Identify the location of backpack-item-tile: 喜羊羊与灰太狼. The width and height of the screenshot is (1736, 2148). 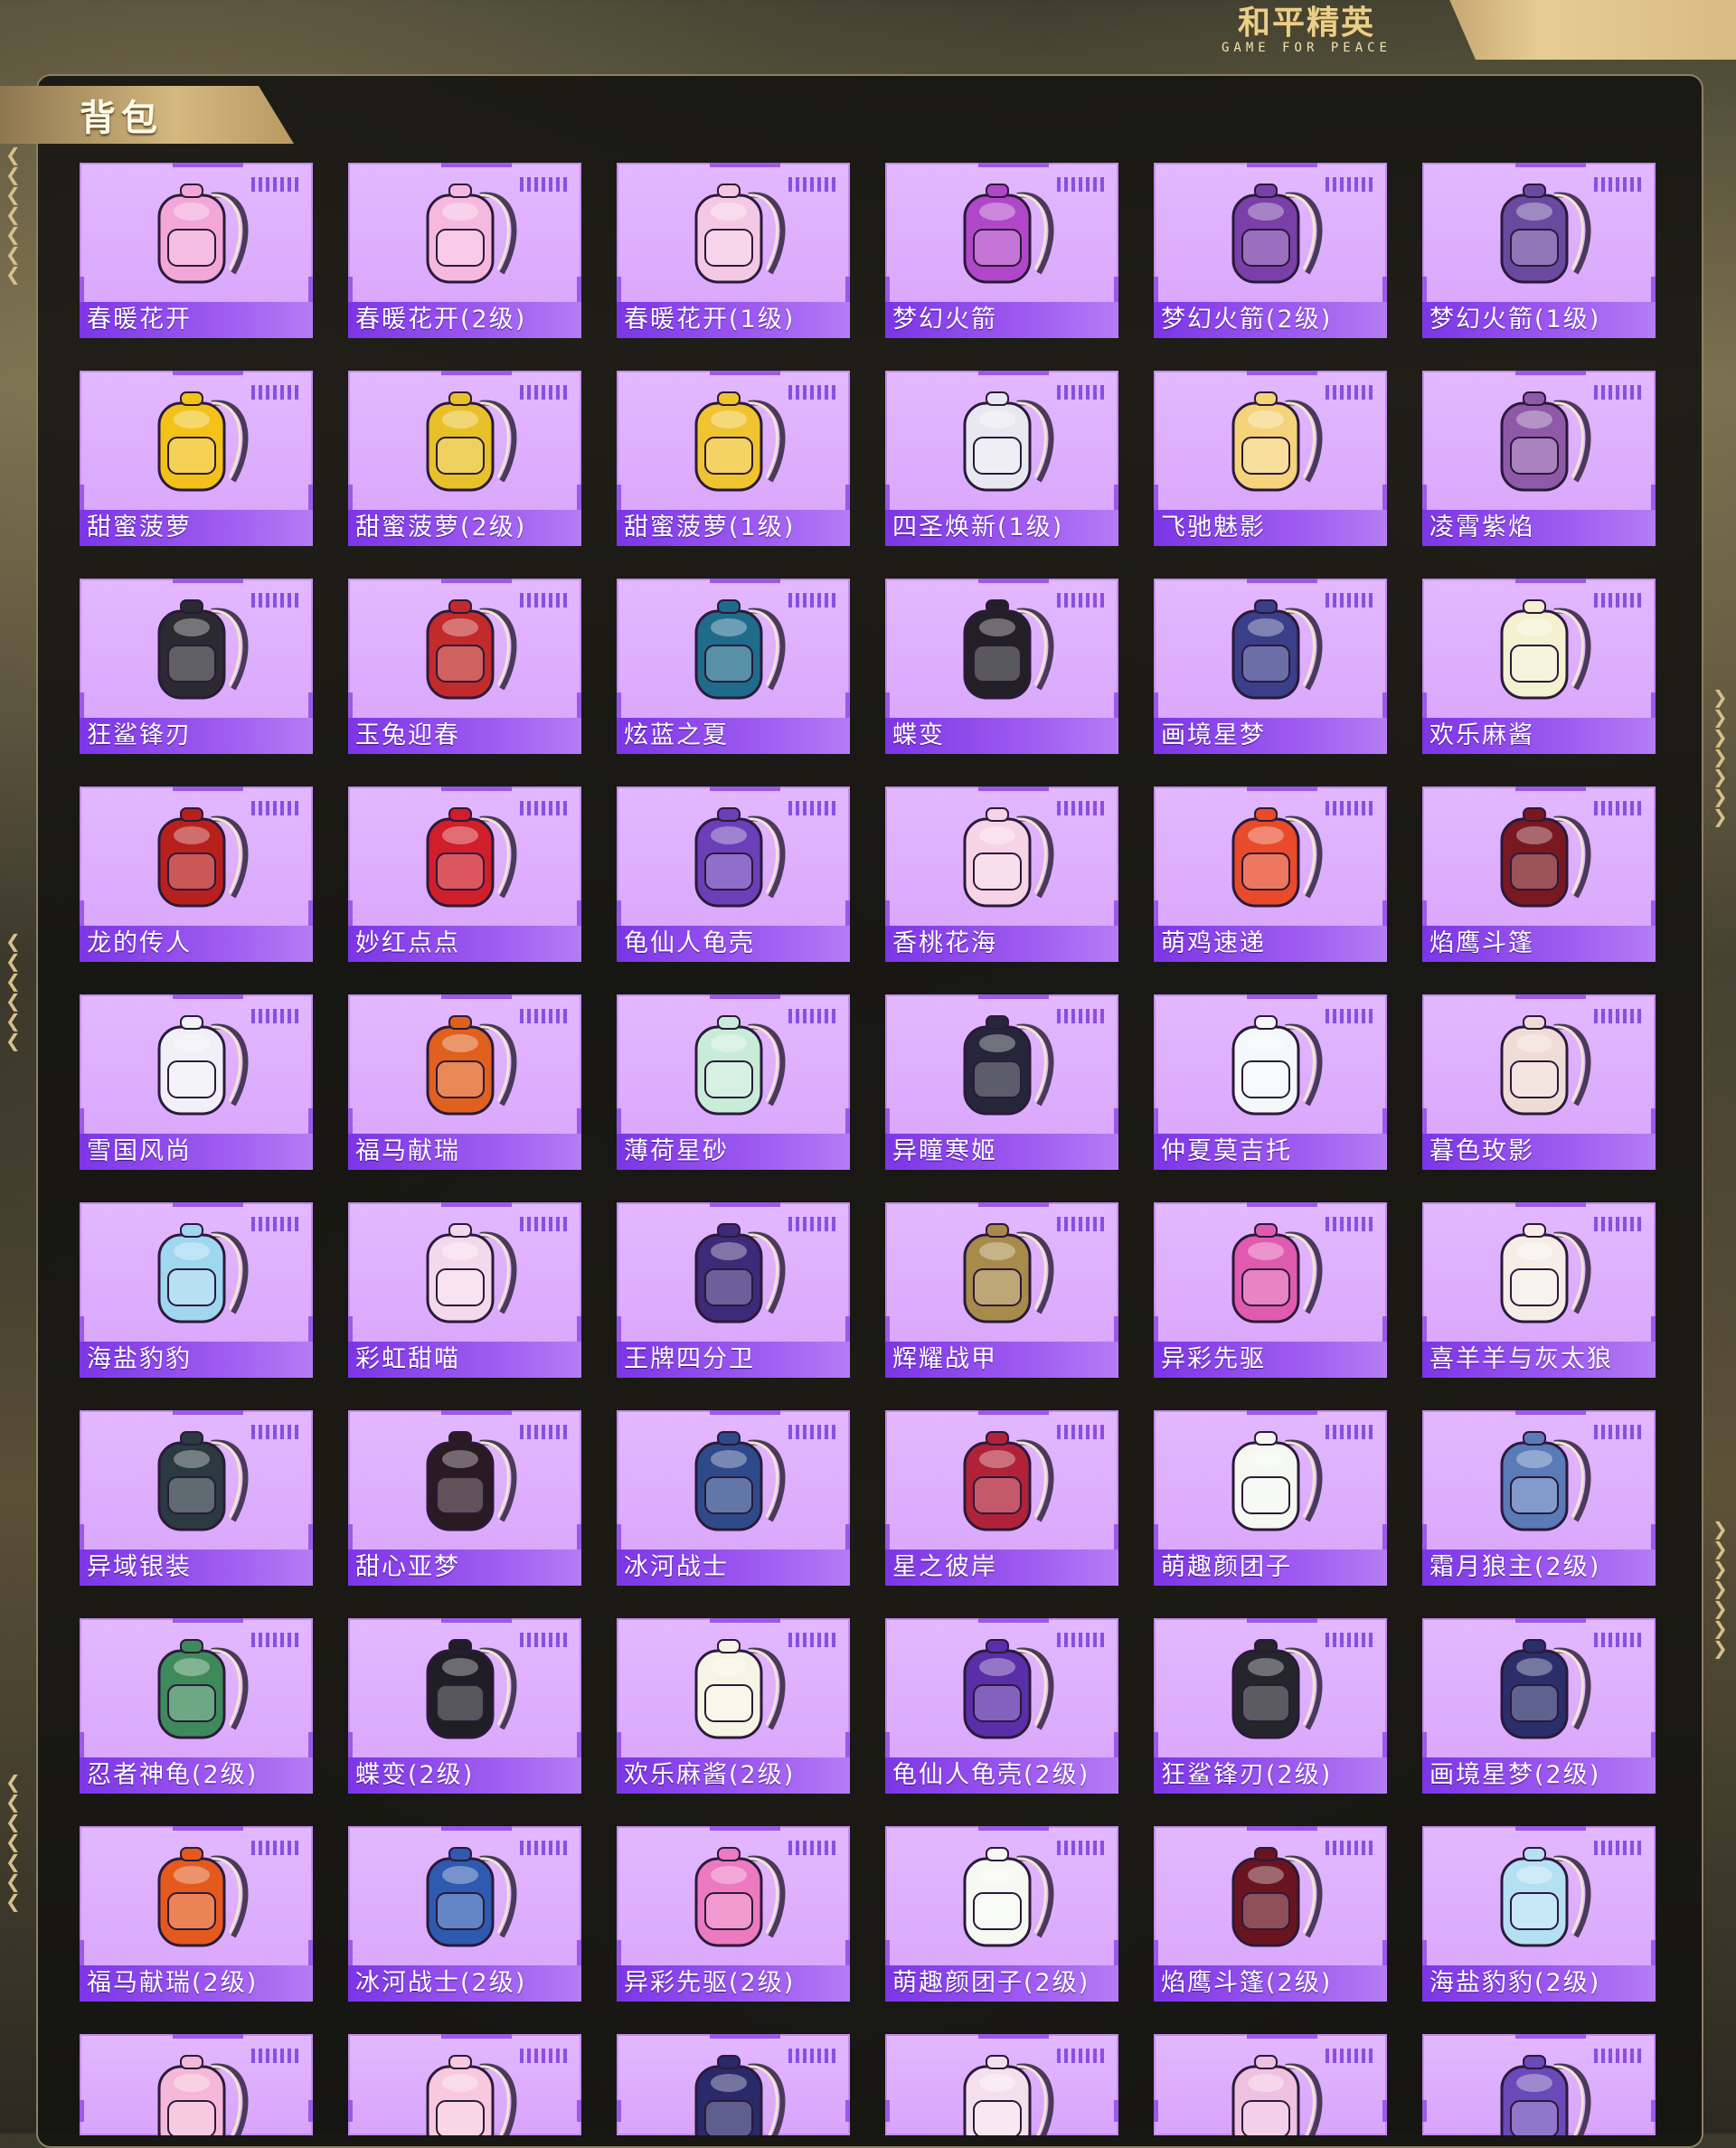
(1539, 1290).